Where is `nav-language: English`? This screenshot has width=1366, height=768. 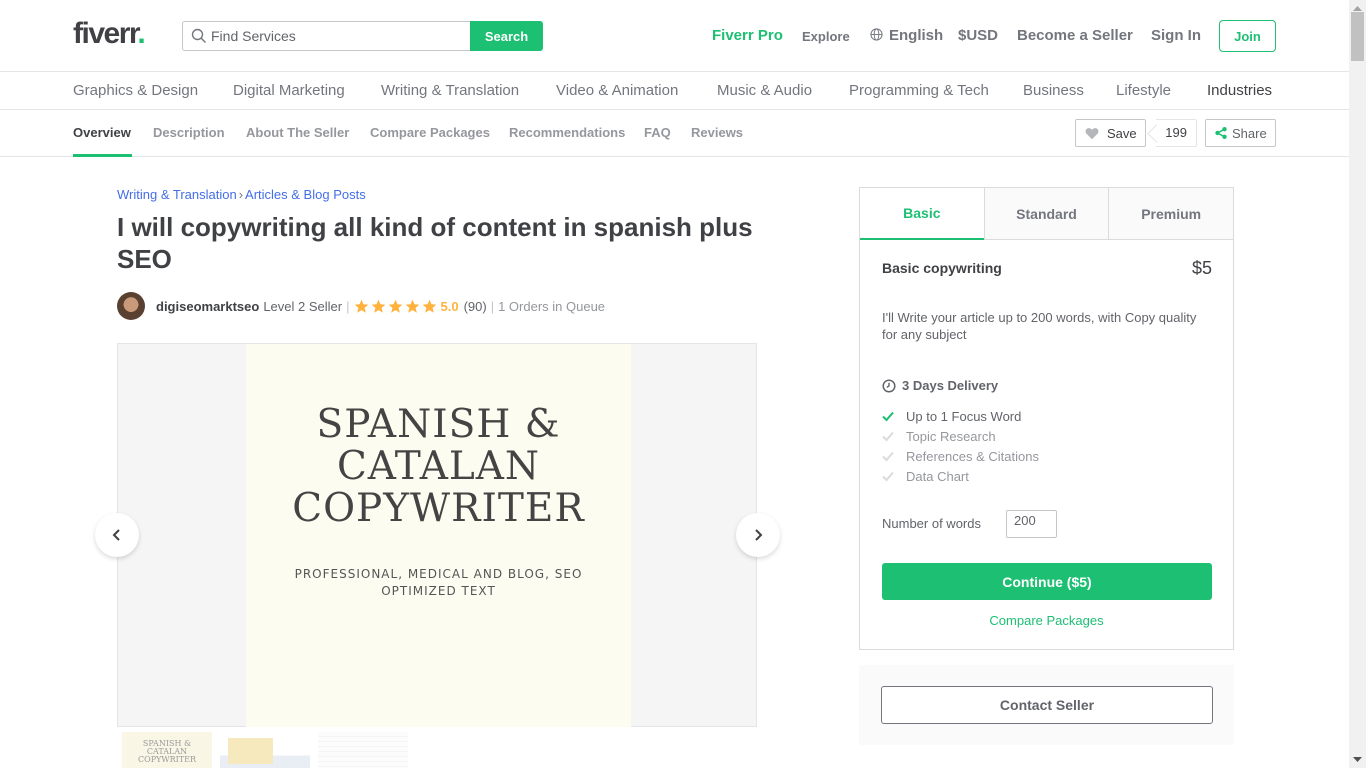
nav-language: English is located at coordinates (906, 35).